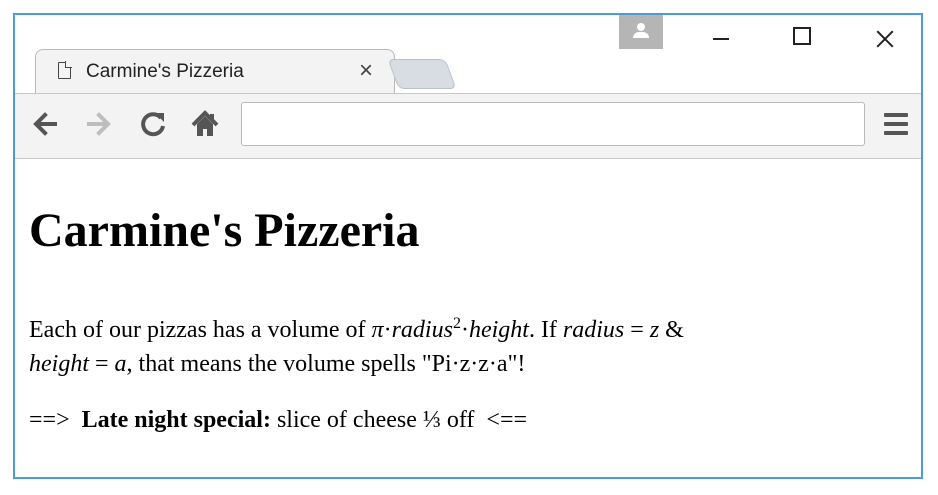  Describe the element at coordinates (885, 37) in the screenshot. I see `close-icon` at that location.